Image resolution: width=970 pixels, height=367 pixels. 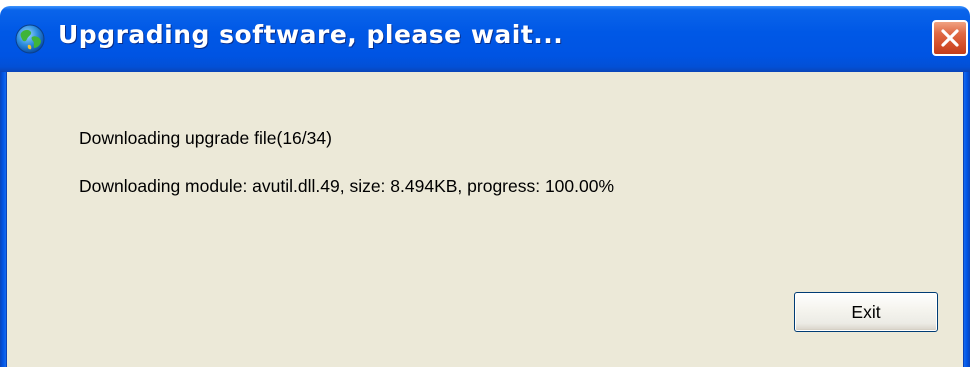 I want to click on close-icon, so click(x=950, y=38).